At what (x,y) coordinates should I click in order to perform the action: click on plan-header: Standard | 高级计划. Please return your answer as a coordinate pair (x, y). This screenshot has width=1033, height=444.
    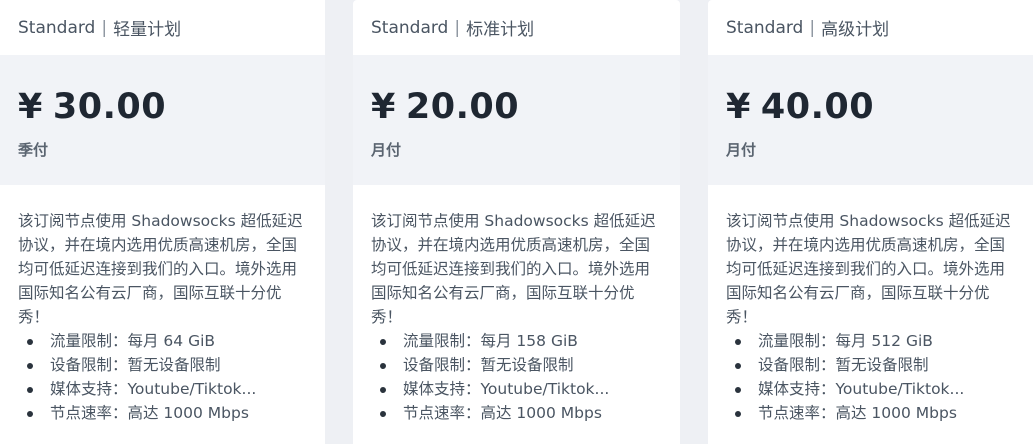
    Looking at the image, I should click on (870, 27).